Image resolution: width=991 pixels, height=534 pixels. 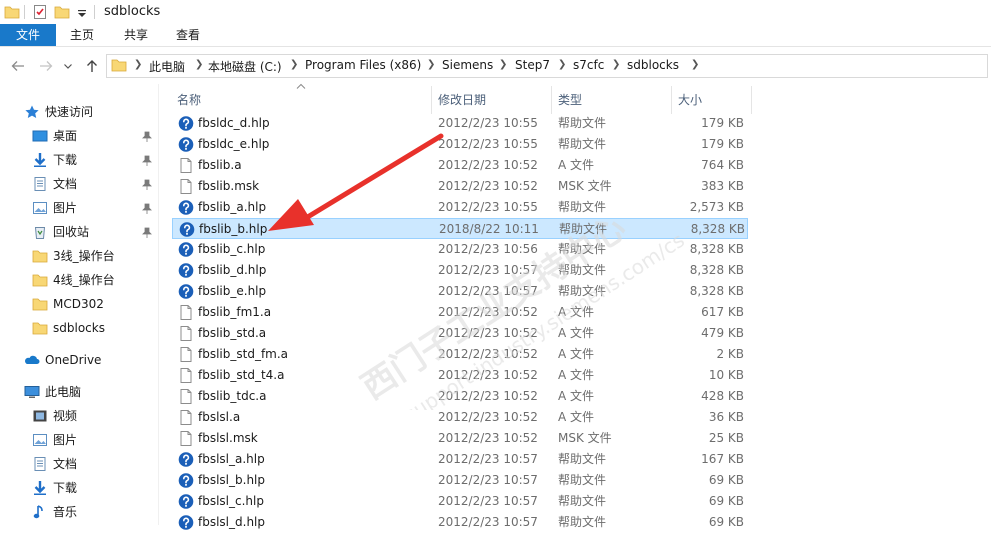 What do you see at coordinates (716, 291) in the screenshot?
I see `file-size: 8,328 KB` at bounding box center [716, 291].